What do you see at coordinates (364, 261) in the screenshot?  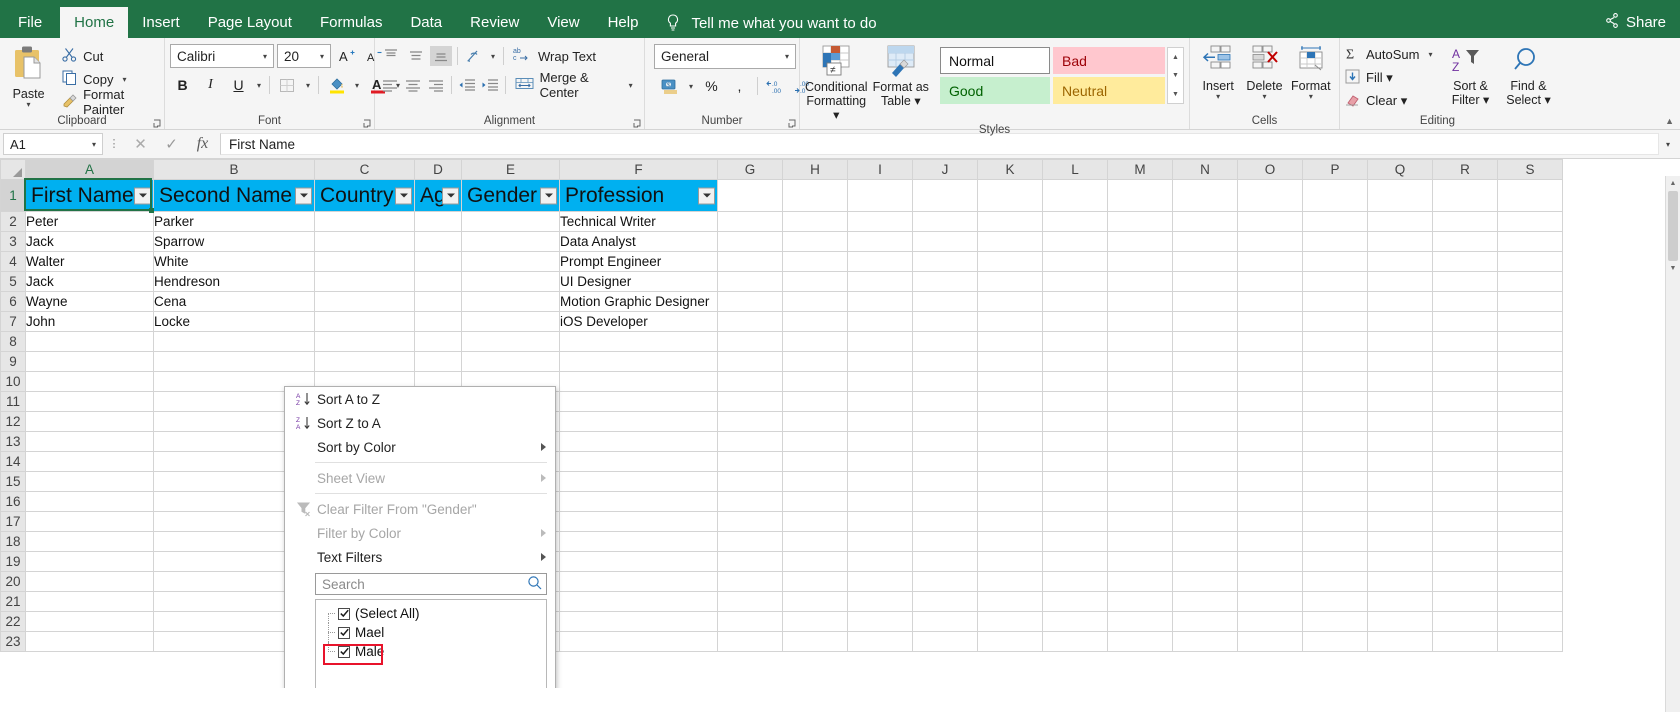 I see `cell-C4` at bounding box center [364, 261].